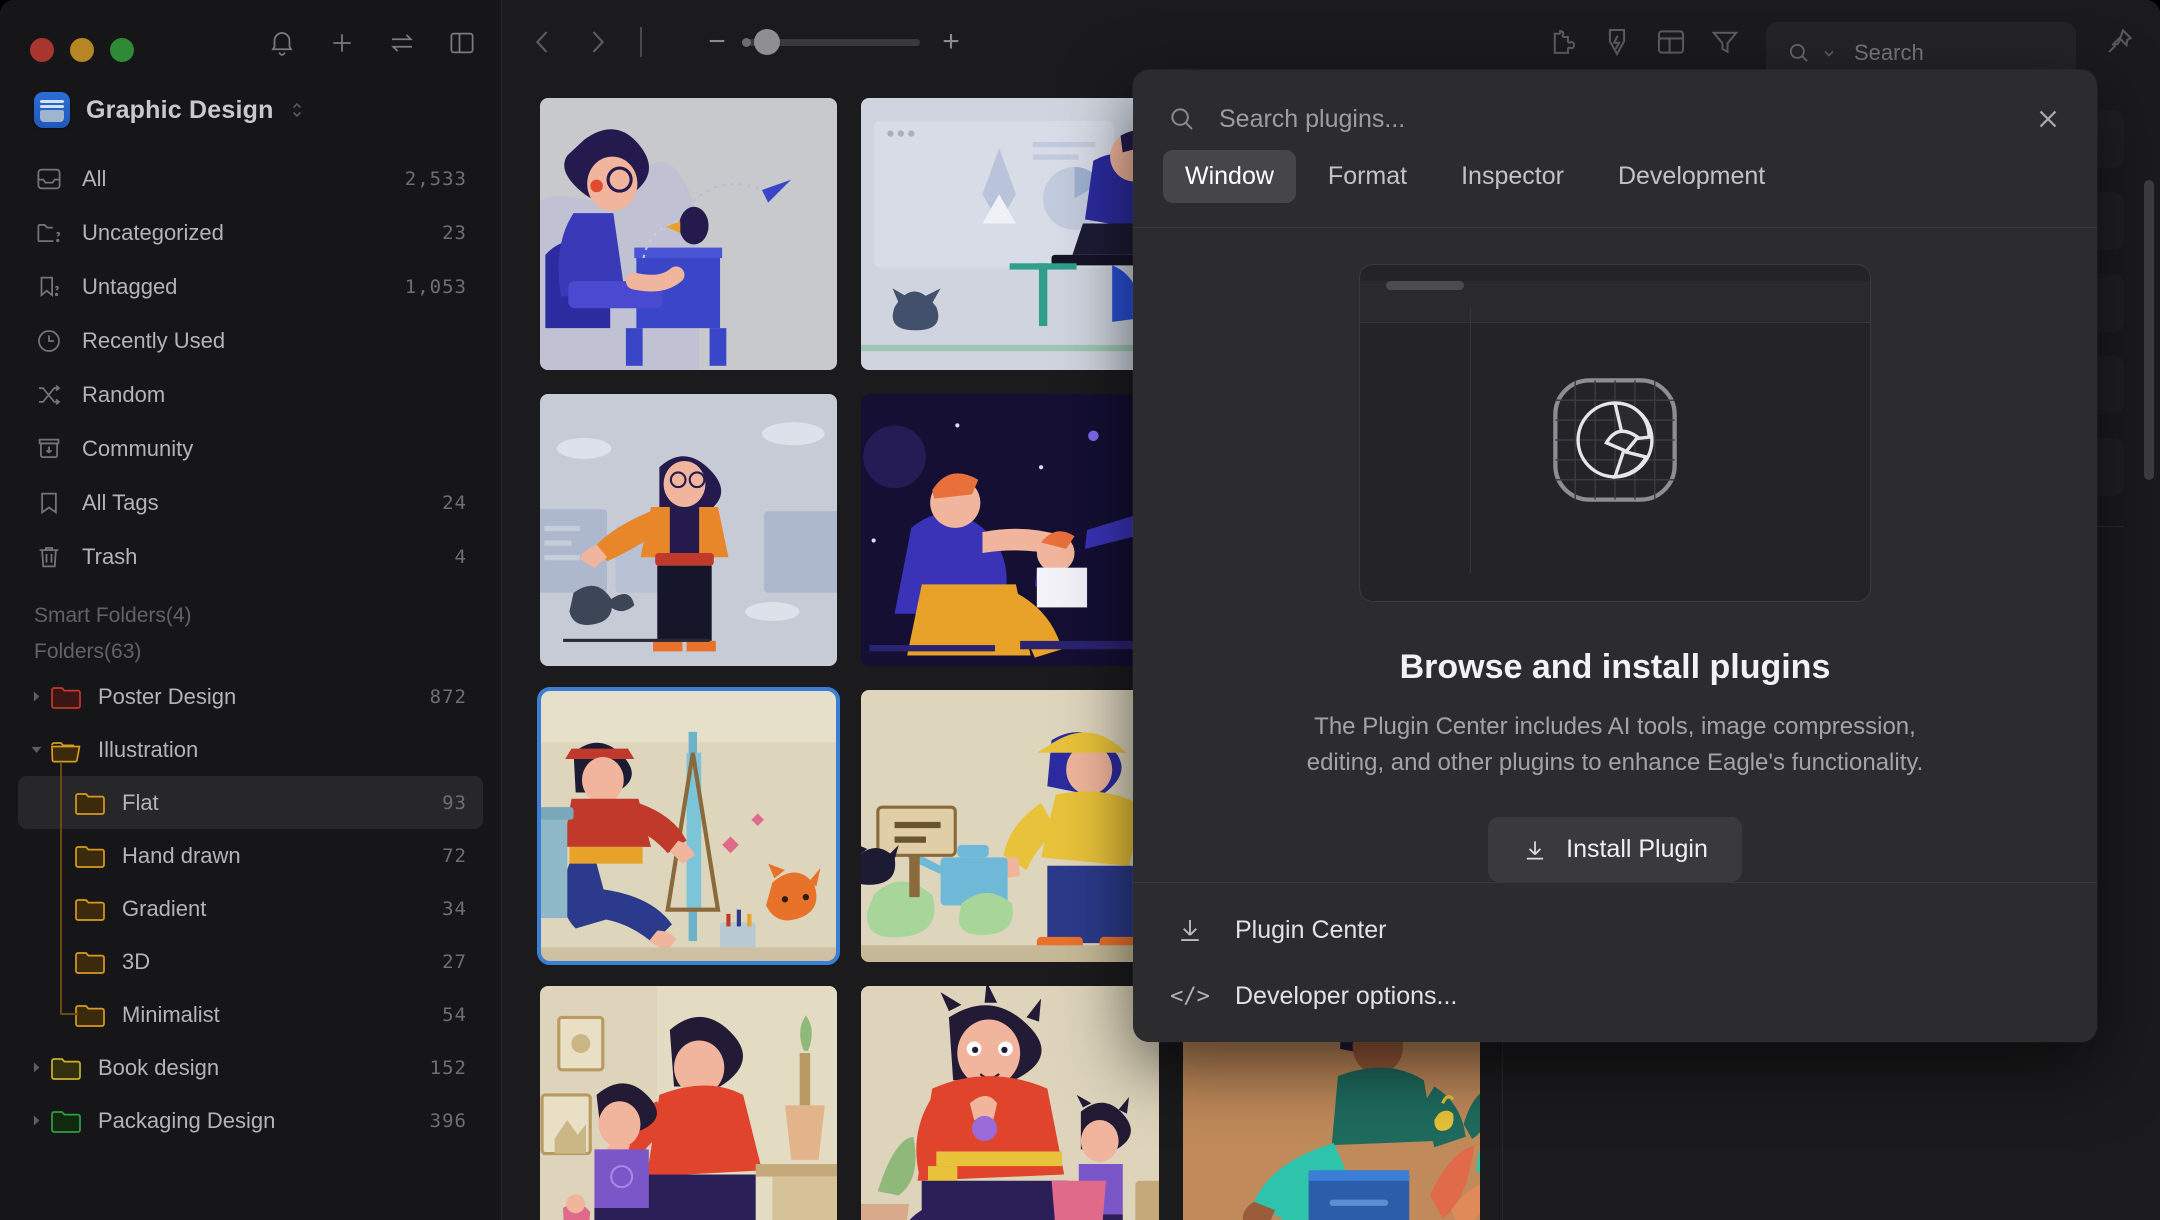  I want to click on minimize-window-button, so click(82, 50).